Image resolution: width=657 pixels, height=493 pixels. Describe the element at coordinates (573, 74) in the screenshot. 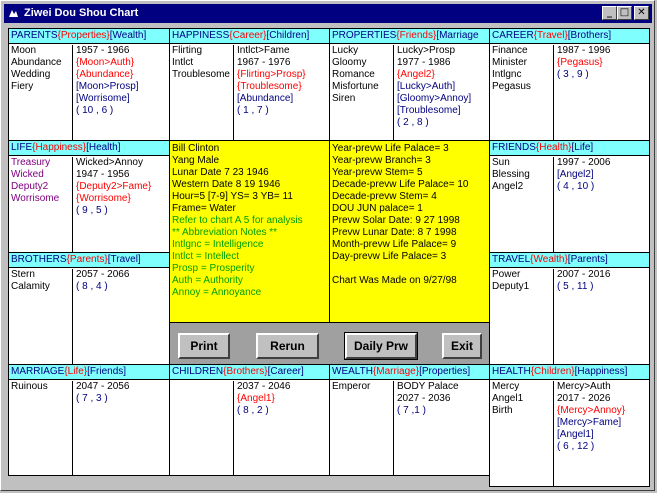

I see `detail-line: ( 3 , 9 )` at that location.